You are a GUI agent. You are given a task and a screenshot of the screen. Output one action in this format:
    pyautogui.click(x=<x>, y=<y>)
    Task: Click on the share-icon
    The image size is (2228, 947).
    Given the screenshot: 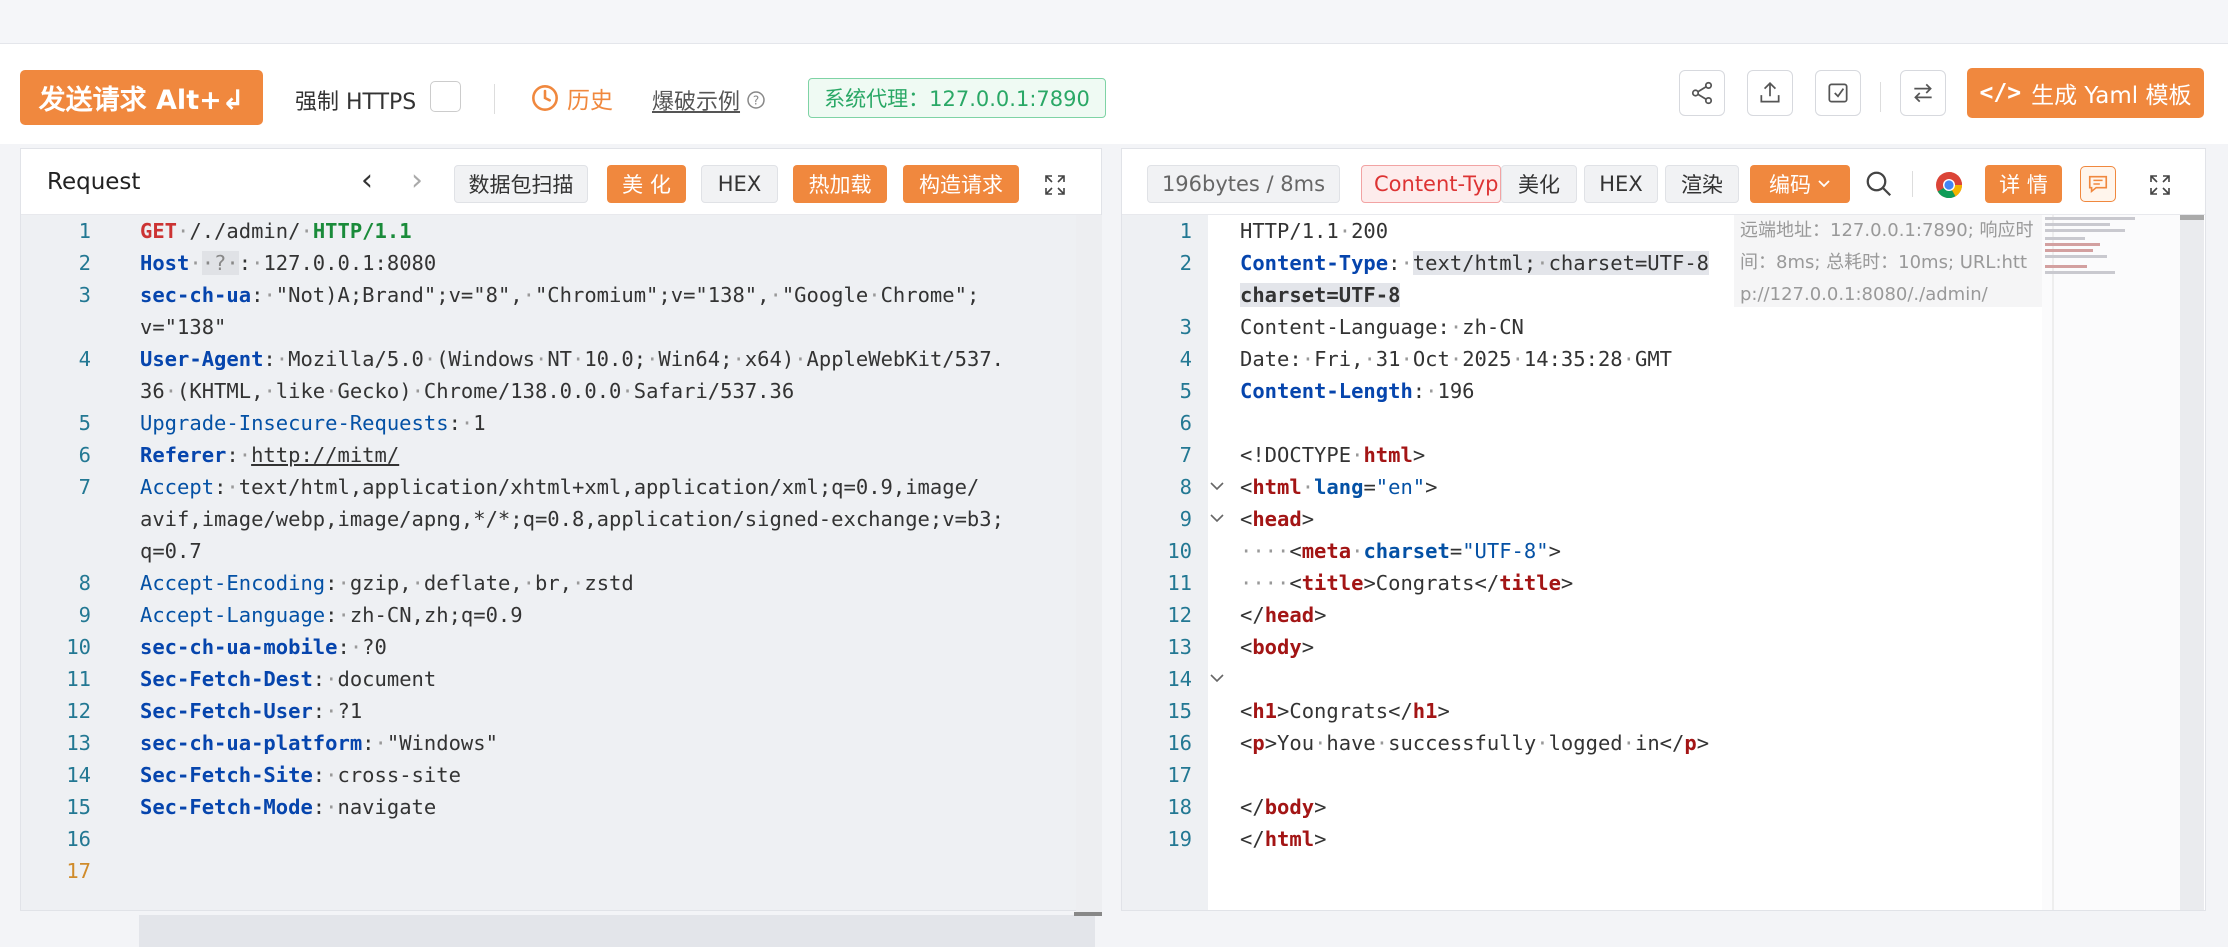 What is the action you would take?
    pyautogui.click(x=1702, y=93)
    